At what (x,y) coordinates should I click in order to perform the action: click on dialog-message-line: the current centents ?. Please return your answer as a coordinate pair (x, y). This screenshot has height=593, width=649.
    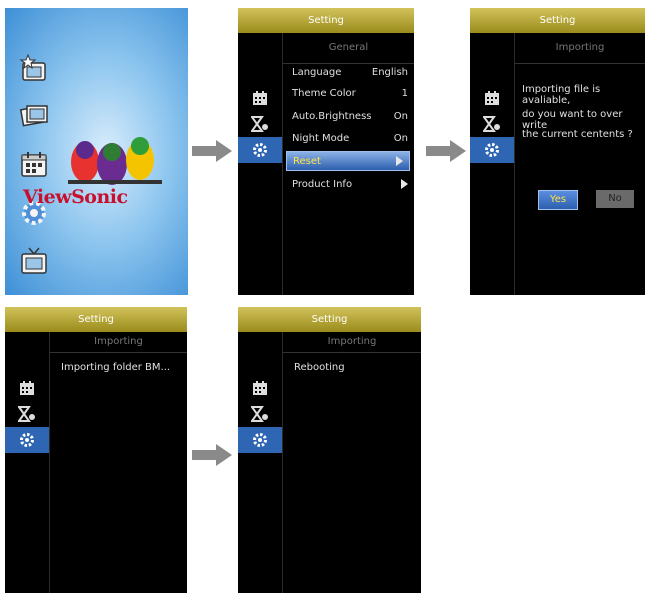
    Looking at the image, I should click on (577, 134).